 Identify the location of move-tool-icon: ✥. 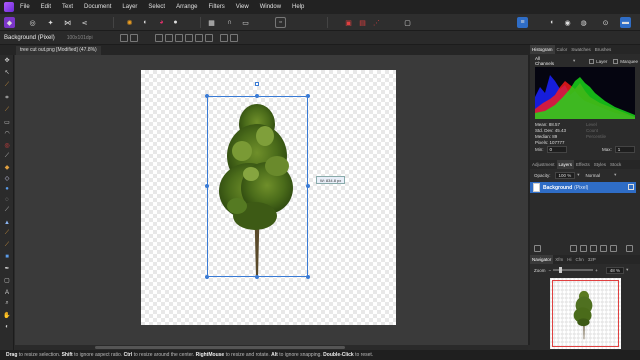
(7, 60).